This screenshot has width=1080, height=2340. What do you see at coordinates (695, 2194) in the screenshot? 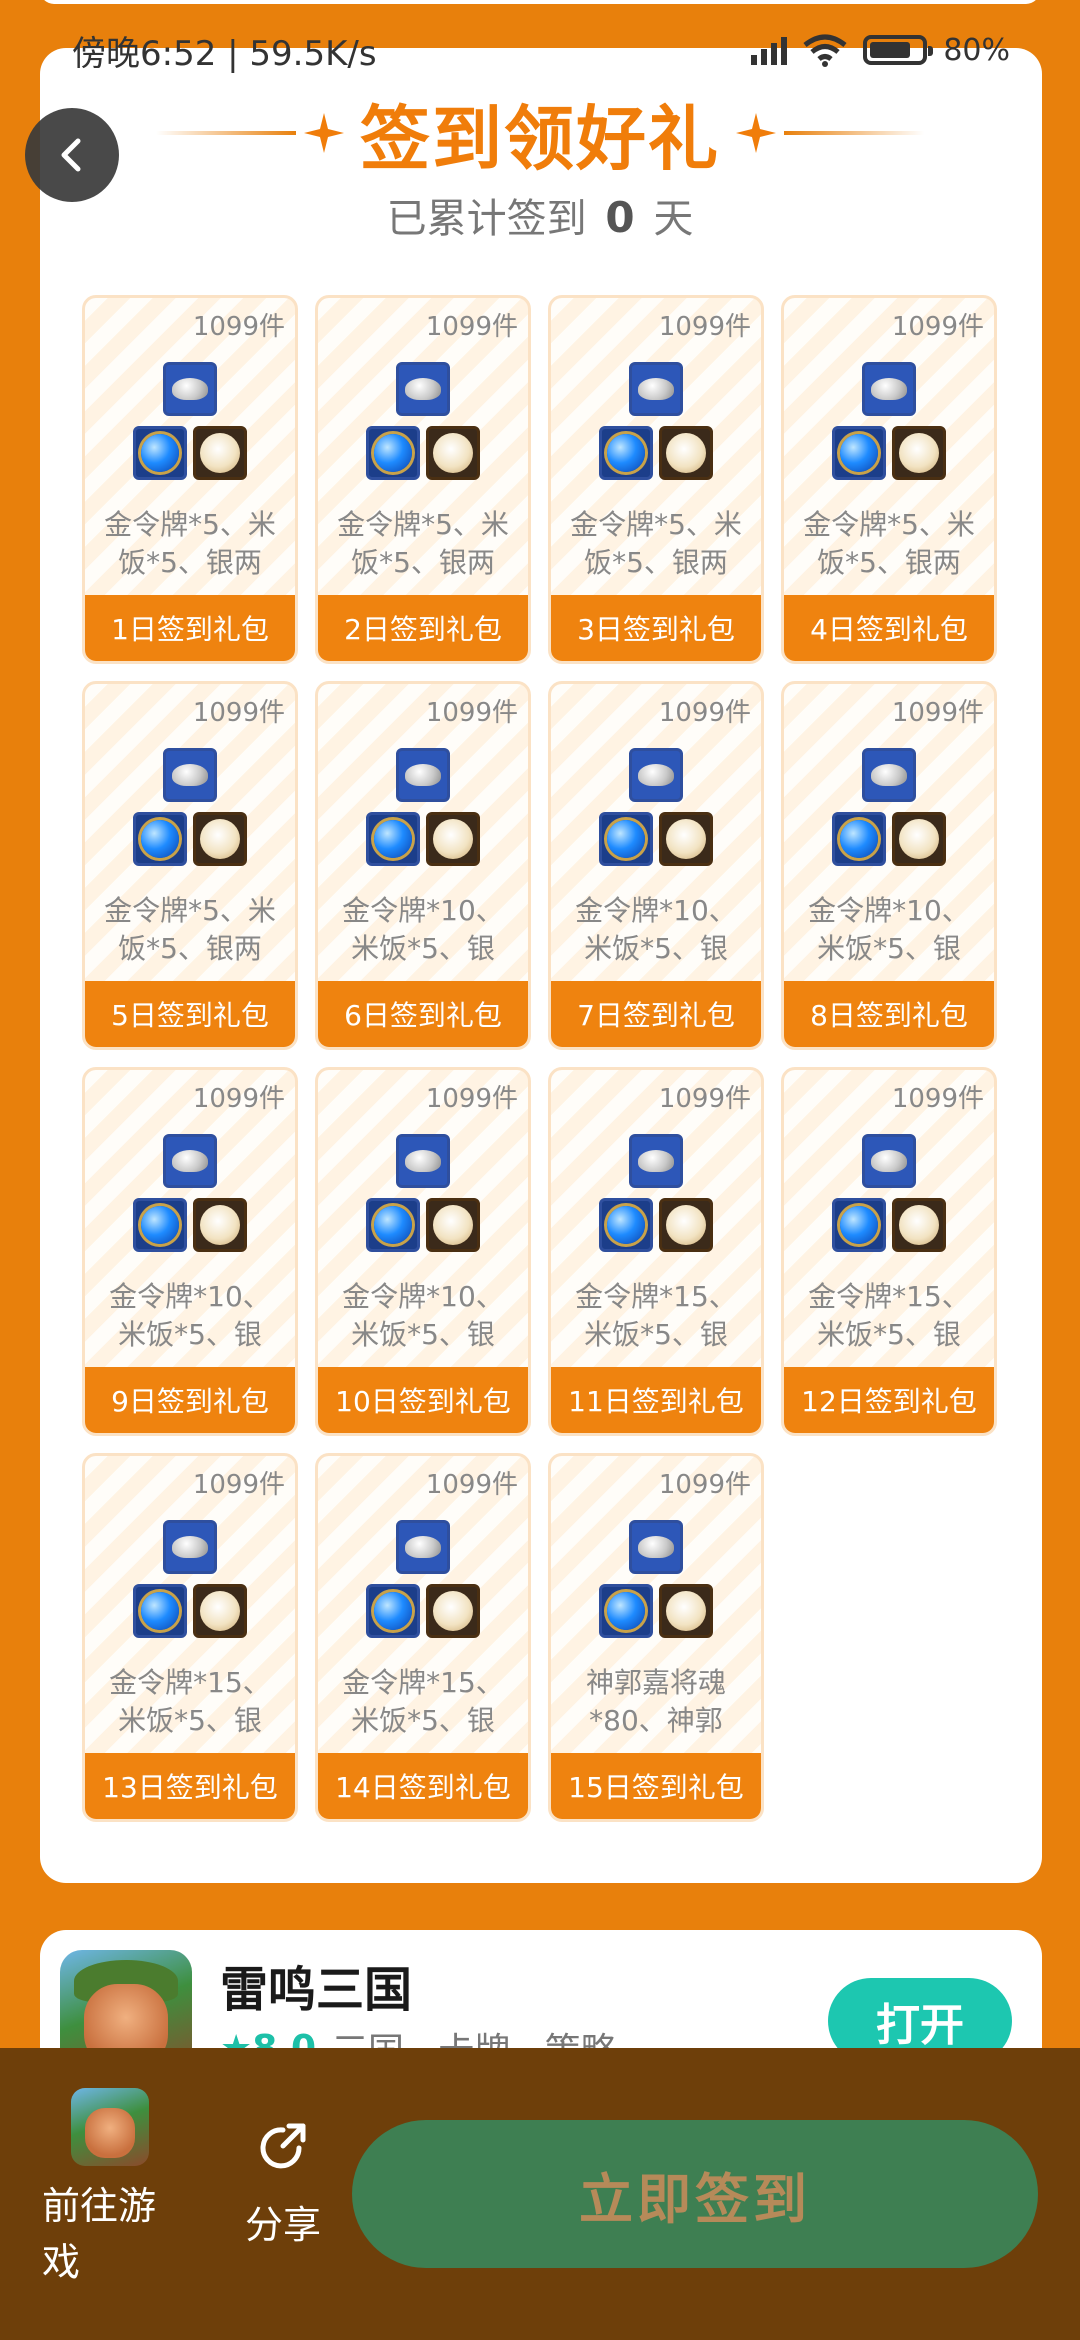
I see `signin-now-button: 立即签到` at bounding box center [695, 2194].